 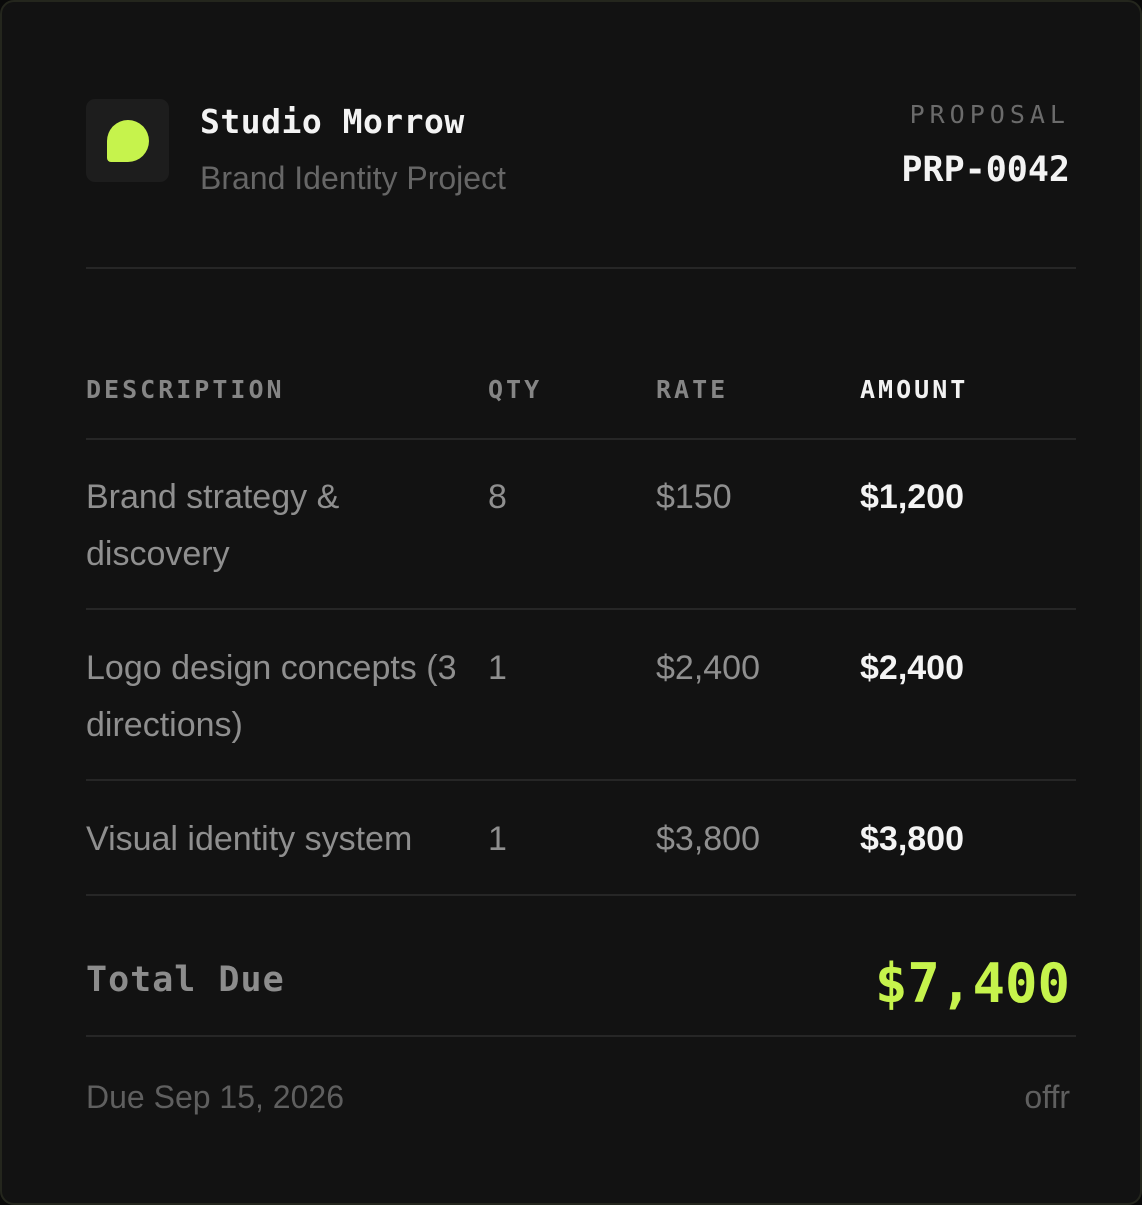 I want to click on row-description: Visual identity system, so click(x=249, y=839).